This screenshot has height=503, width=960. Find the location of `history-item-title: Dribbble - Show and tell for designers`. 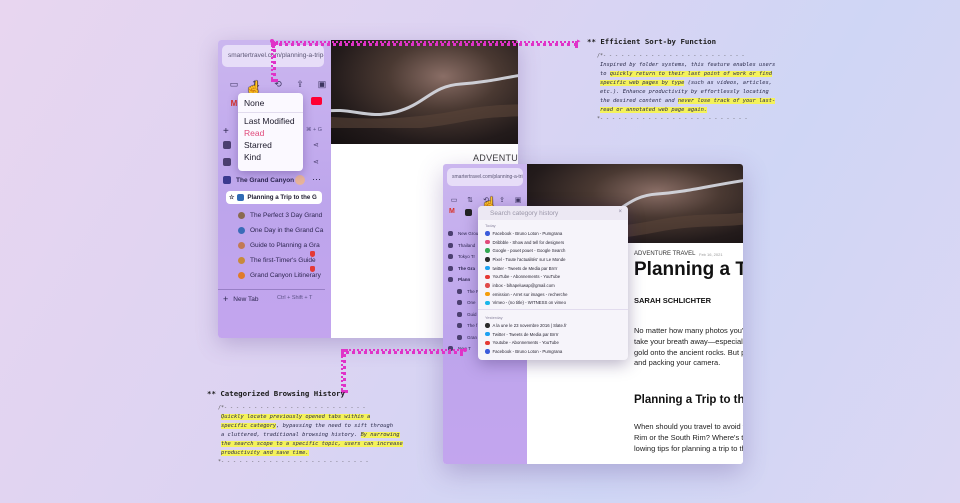

history-item-title: Dribbble - Show and tell for designers is located at coordinates (528, 242).